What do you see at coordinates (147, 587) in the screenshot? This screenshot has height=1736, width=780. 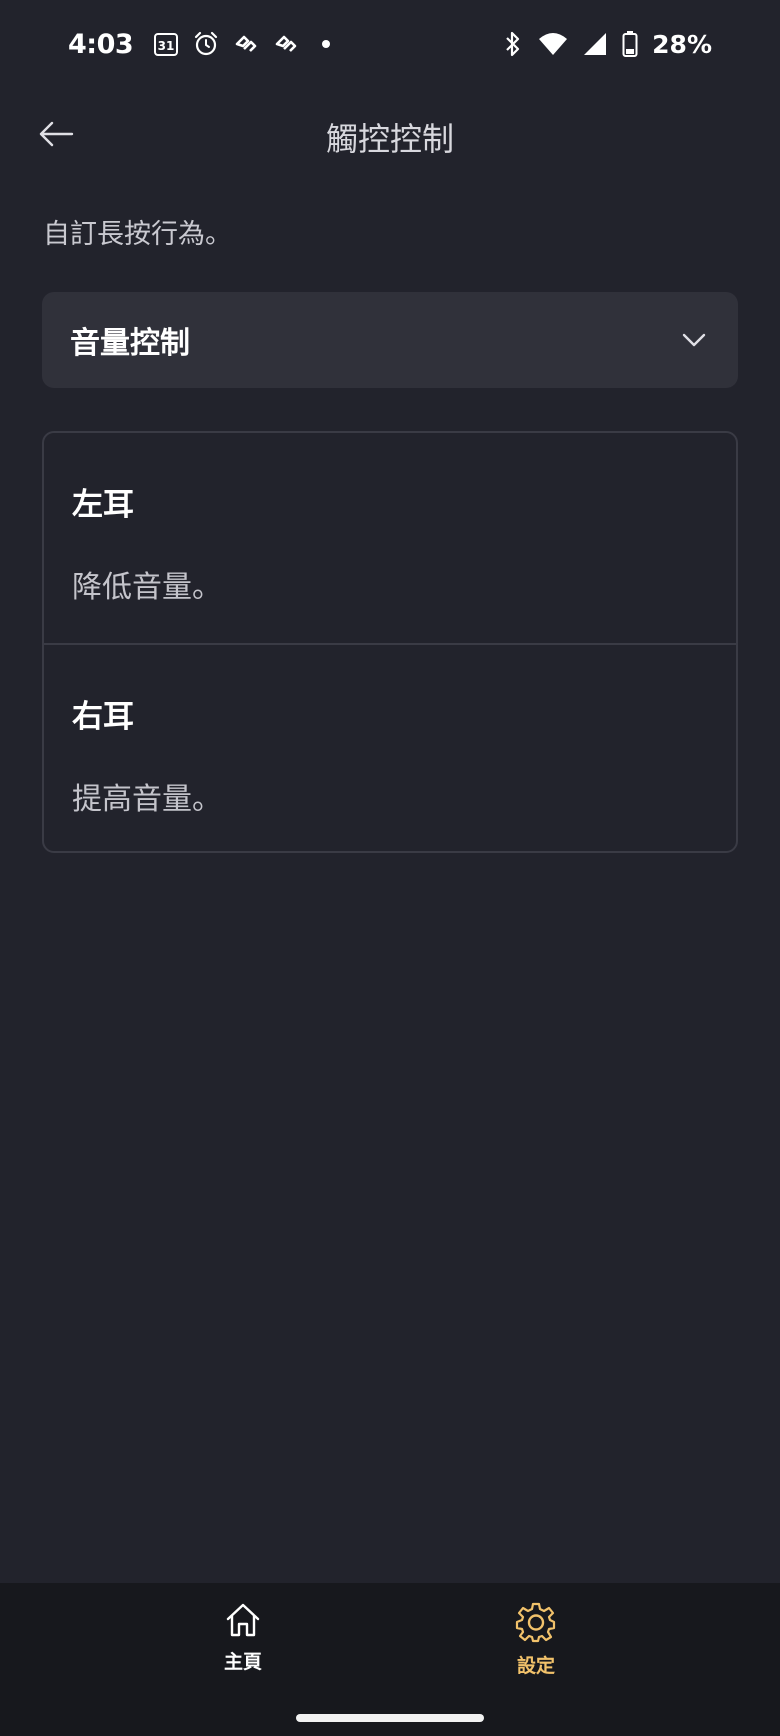 I see `left-ear-action: 降低音量。` at bounding box center [147, 587].